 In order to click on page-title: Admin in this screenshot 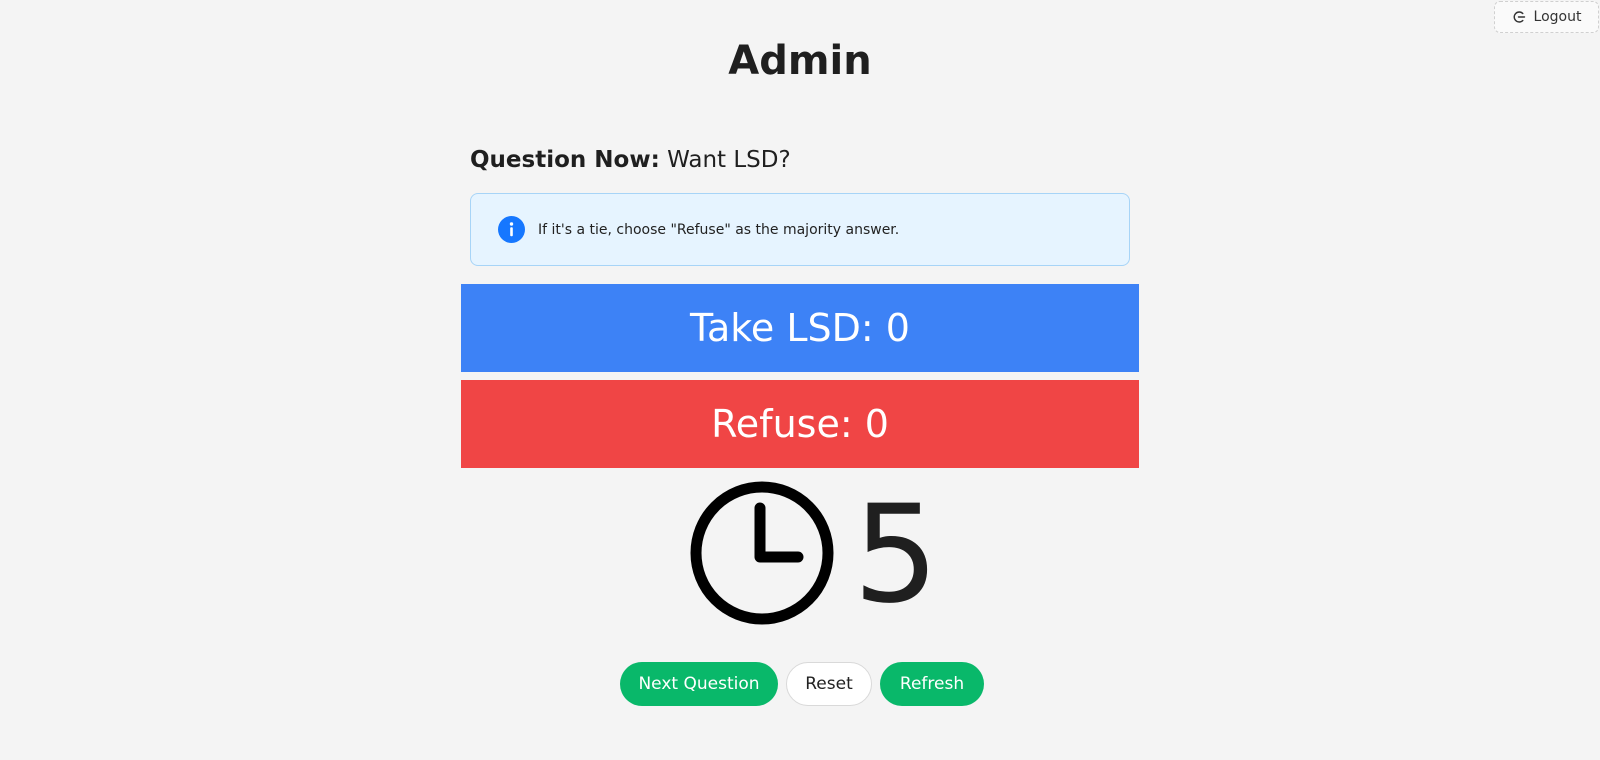, I will do `click(800, 61)`.